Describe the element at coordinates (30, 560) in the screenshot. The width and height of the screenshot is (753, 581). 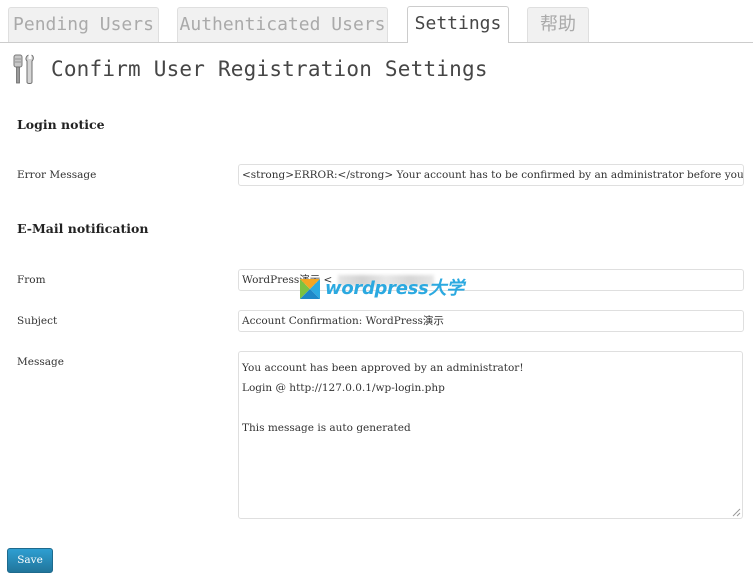
I see `save-button: Save` at that location.